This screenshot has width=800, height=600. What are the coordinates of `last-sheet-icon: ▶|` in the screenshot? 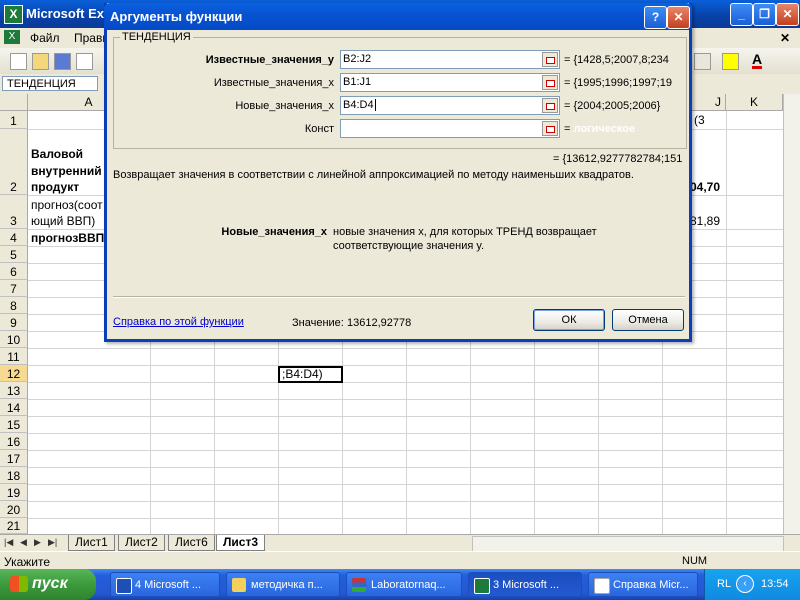 It's located at (52, 542).